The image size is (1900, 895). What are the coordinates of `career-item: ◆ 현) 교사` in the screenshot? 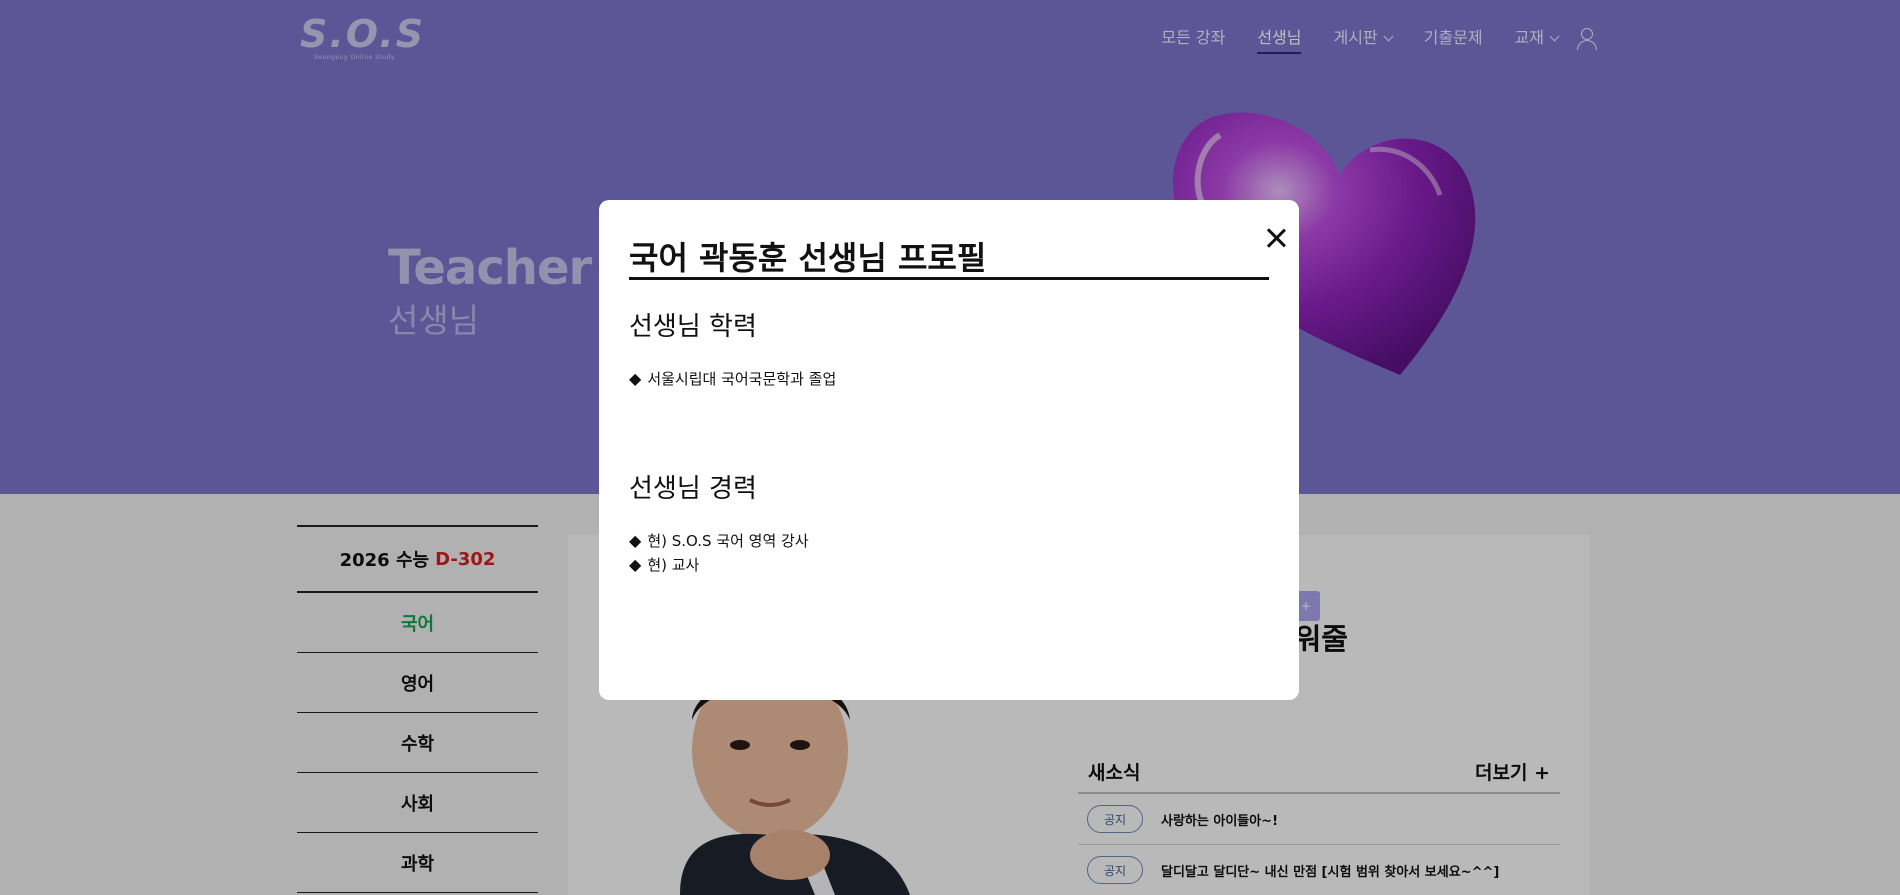 It's located at (664, 564).